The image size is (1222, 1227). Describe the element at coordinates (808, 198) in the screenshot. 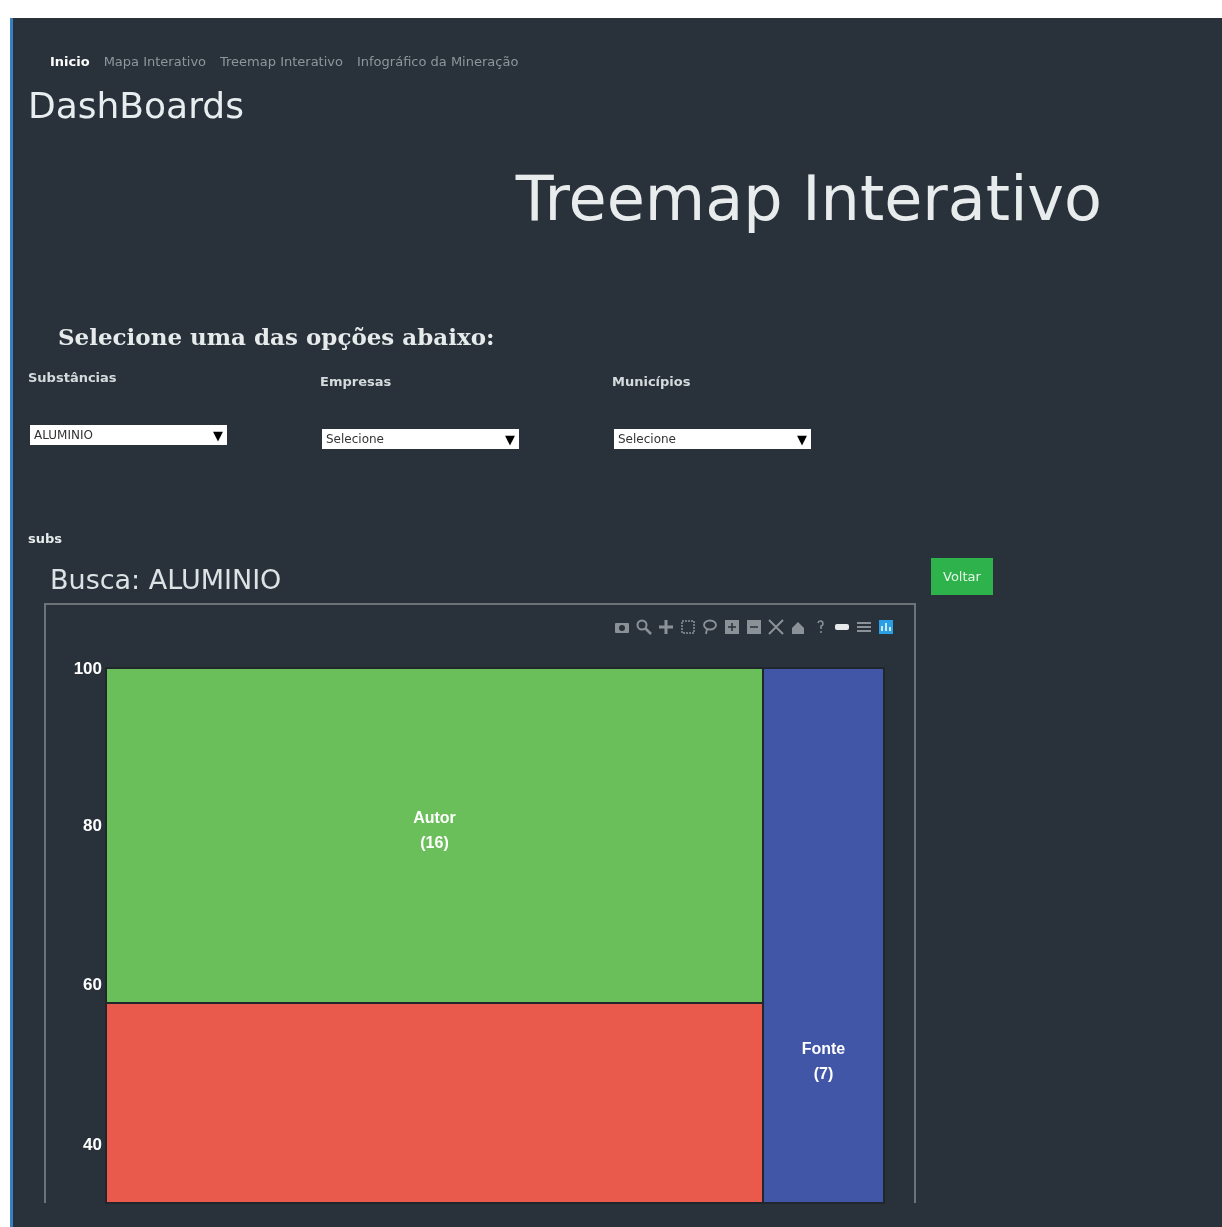

I see `page-title: Treemap Interativo` at that location.